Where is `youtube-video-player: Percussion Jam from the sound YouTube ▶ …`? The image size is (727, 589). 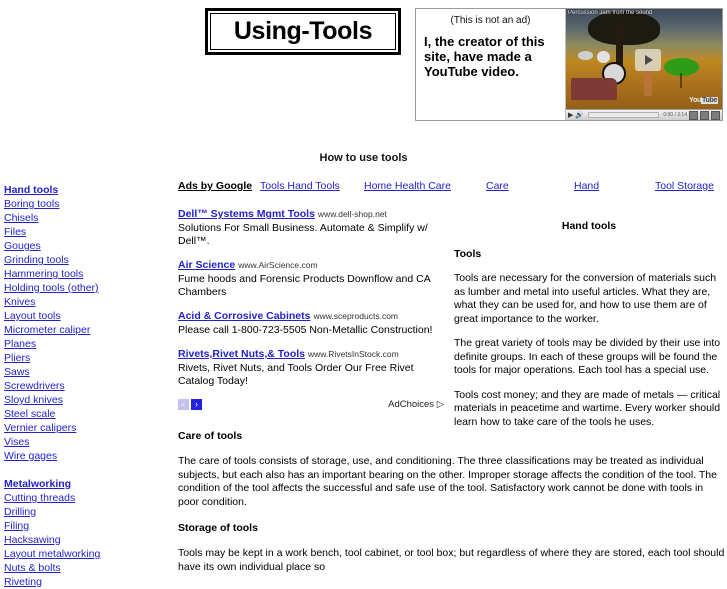
youtube-video-player: Percussion Jam from the sound YouTube ▶ … is located at coordinates (644, 64).